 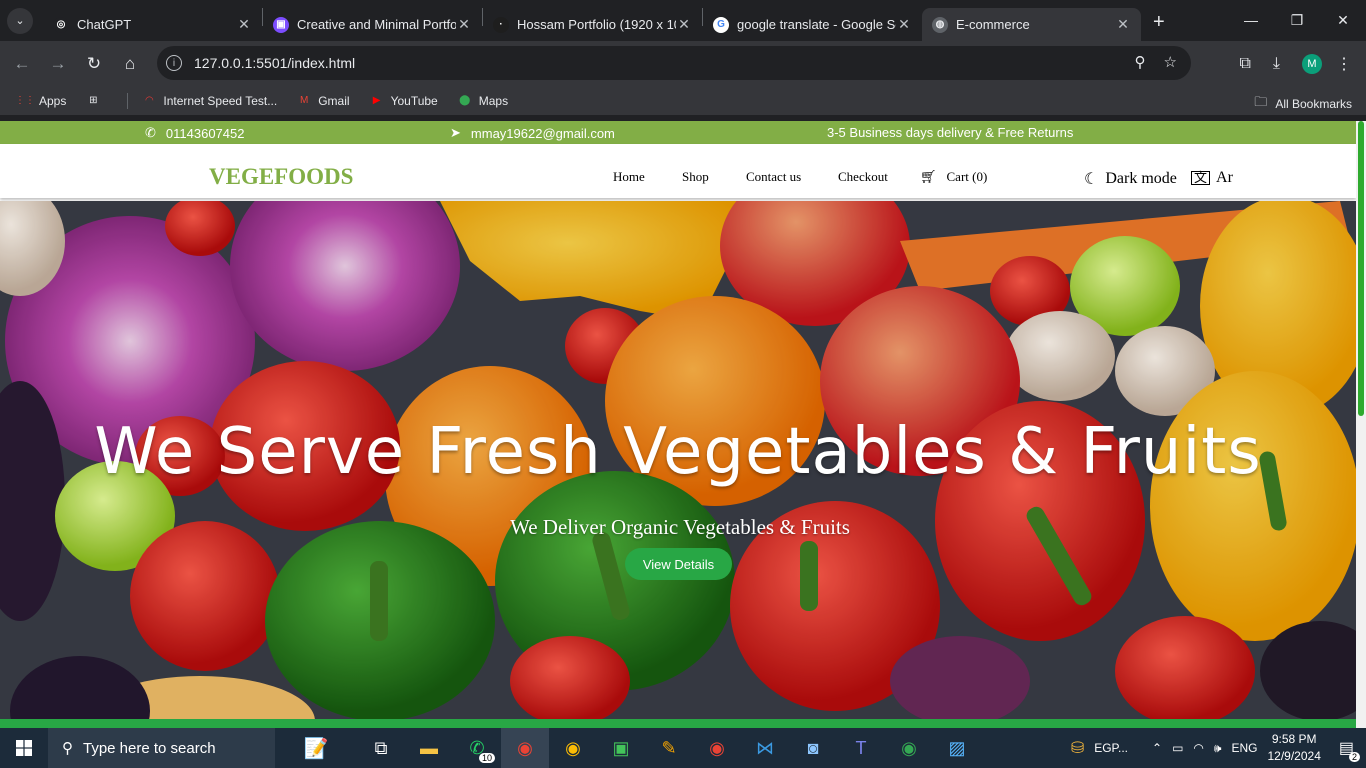 What do you see at coordinates (281, 24) in the screenshot?
I see `portfolio-icon: ▣` at bounding box center [281, 24].